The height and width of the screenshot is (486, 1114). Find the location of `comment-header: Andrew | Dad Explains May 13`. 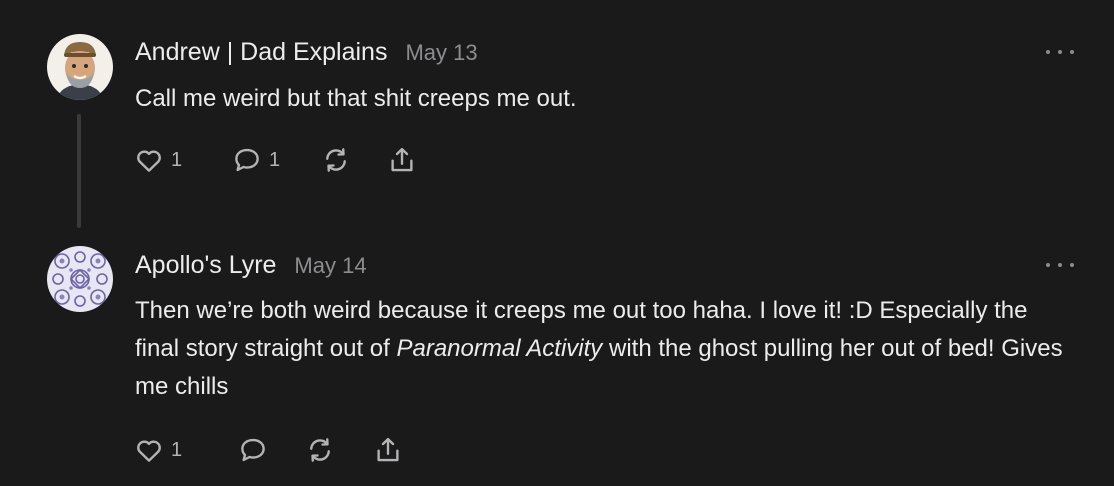

comment-header: Andrew | Dad Explains May 13 is located at coordinates (306, 52).